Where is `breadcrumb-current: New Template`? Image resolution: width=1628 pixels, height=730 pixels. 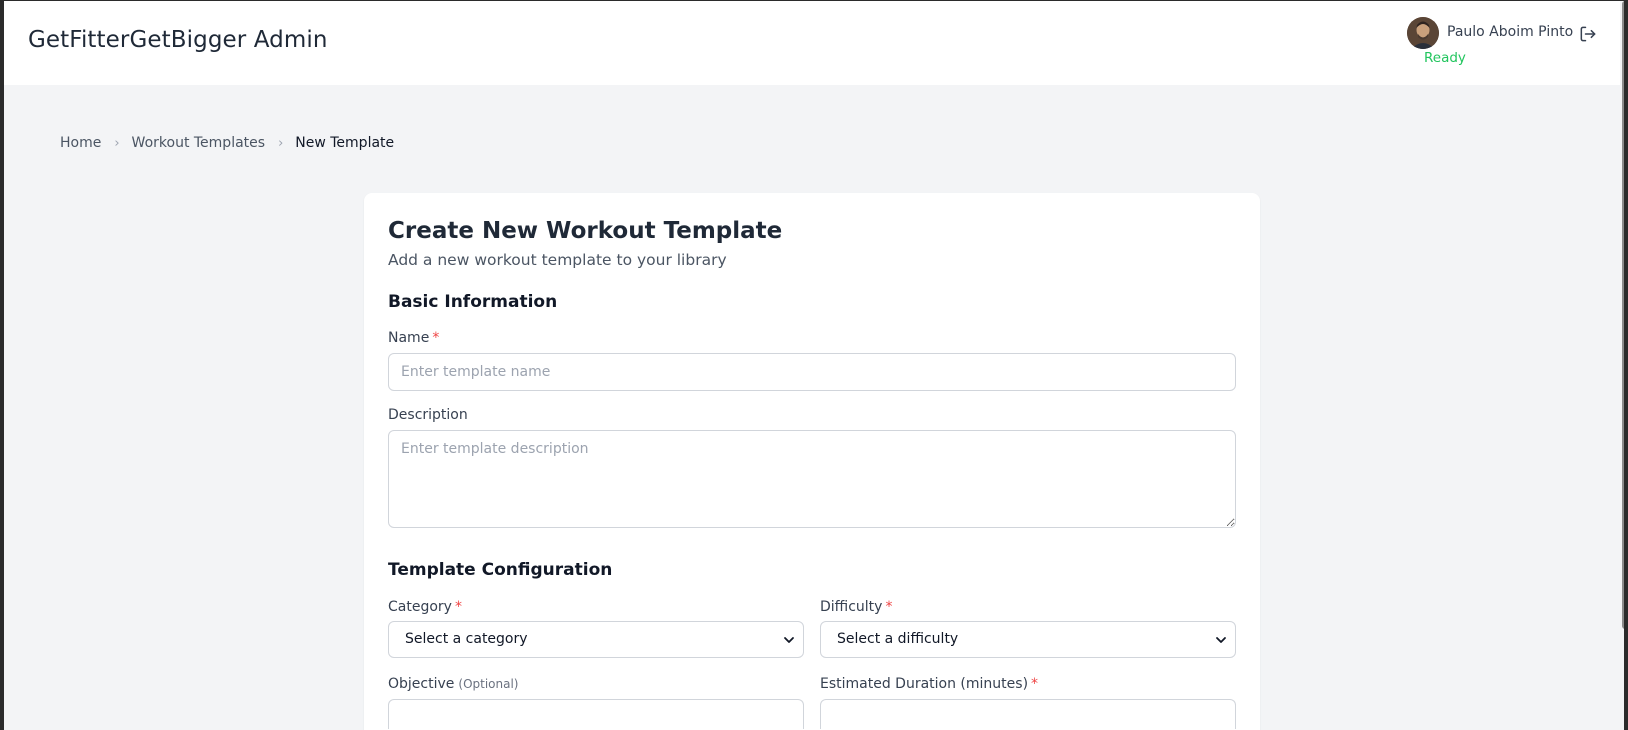
breadcrumb-current: New Template is located at coordinates (345, 143).